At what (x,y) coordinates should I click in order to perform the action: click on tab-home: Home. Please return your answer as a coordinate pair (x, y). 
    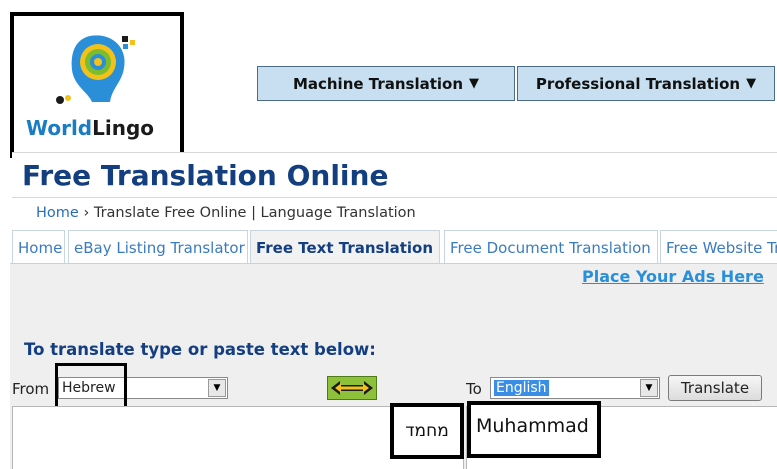
    Looking at the image, I should click on (38, 247).